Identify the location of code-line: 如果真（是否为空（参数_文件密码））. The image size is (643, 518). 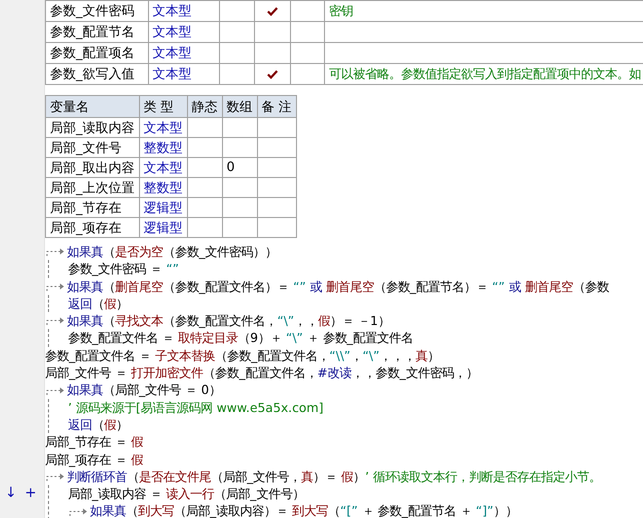
(172, 251).